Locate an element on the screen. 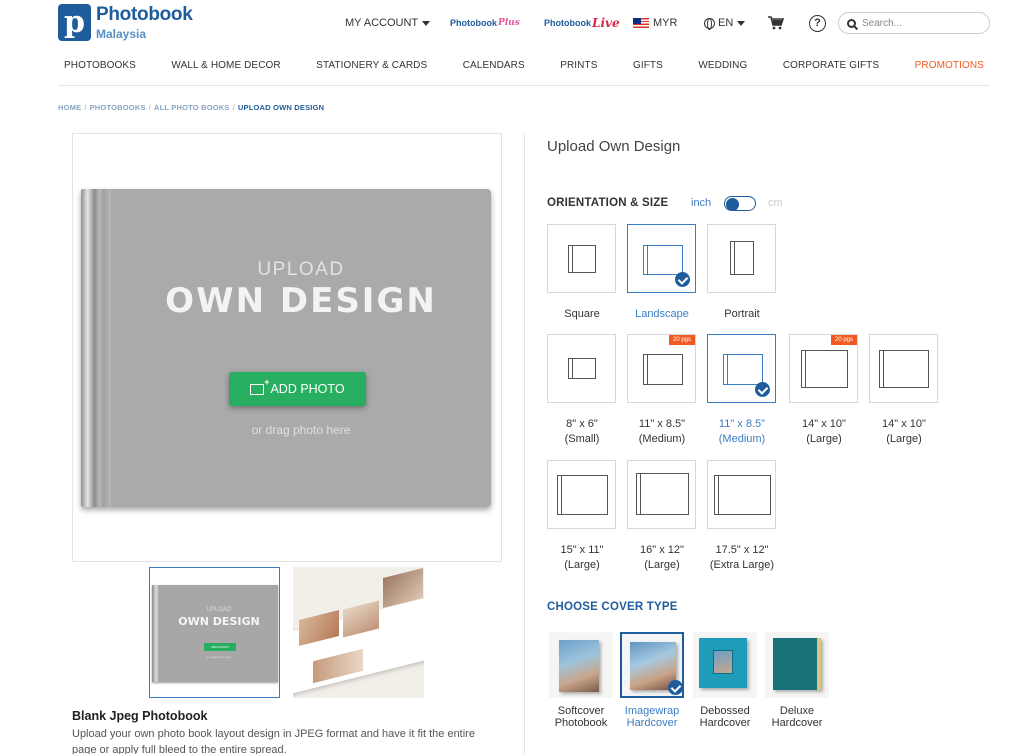  currency-label: MYR is located at coordinates (665, 23).